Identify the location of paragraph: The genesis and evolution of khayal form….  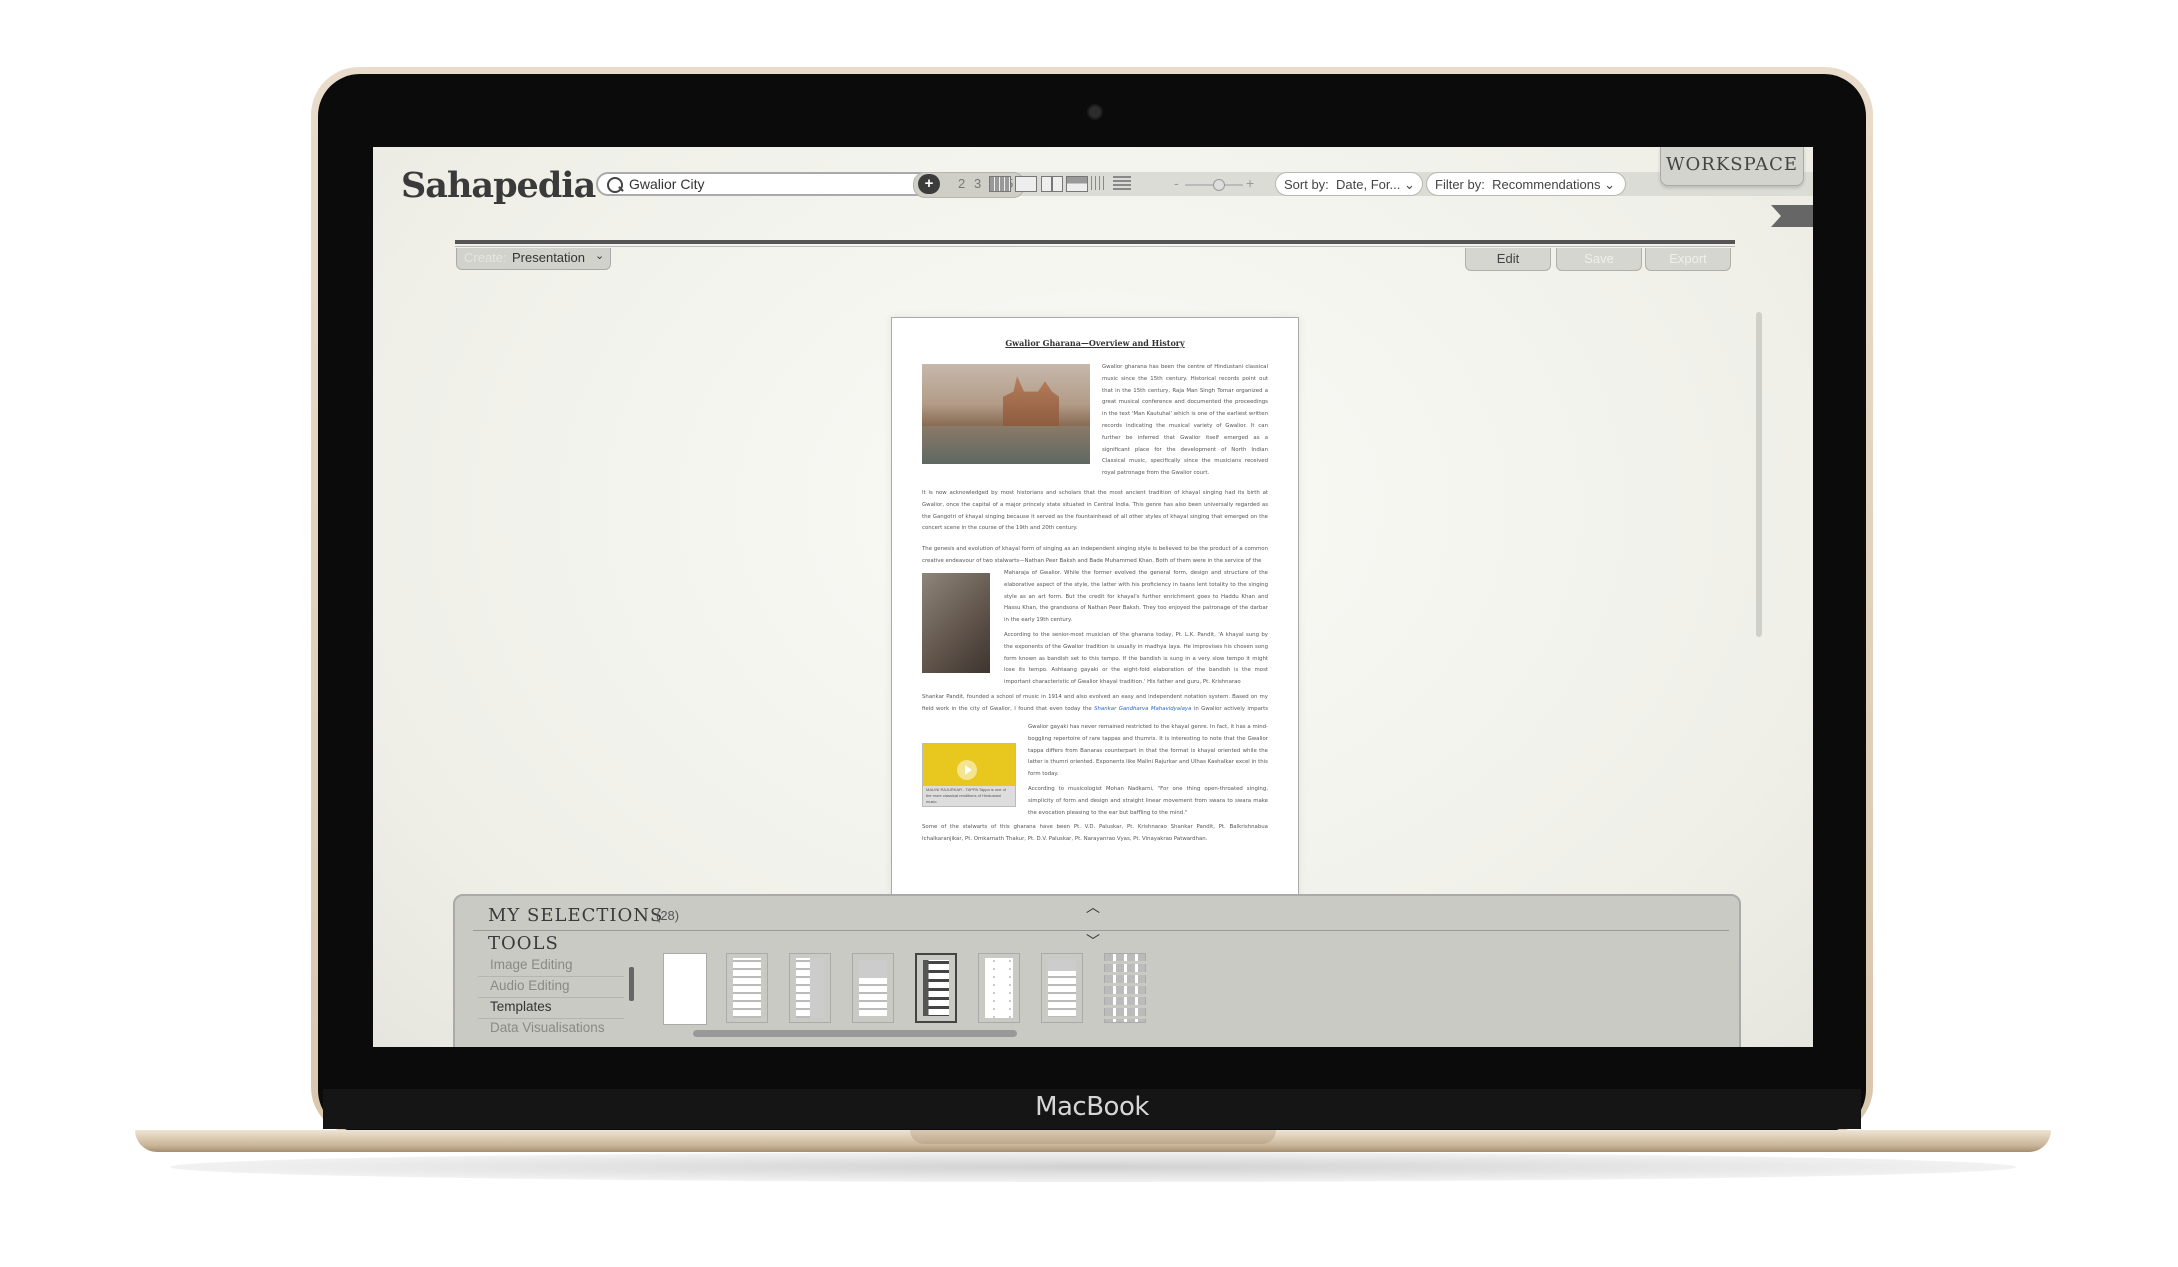
(1095, 555).